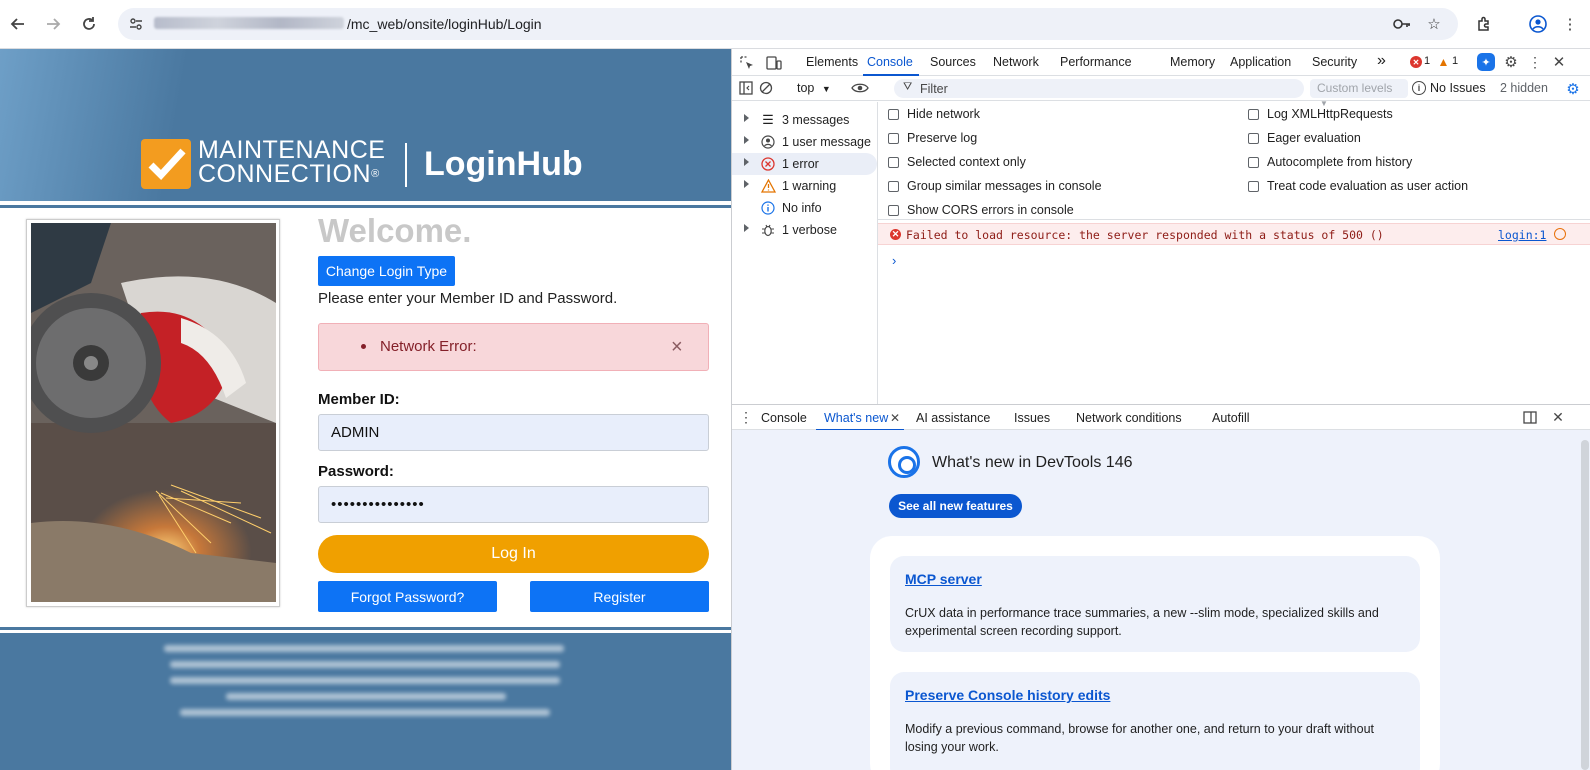 The height and width of the screenshot is (770, 1590). What do you see at coordinates (513, 504) in the screenshot?
I see `password-input: •••••••••••••••` at bounding box center [513, 504].